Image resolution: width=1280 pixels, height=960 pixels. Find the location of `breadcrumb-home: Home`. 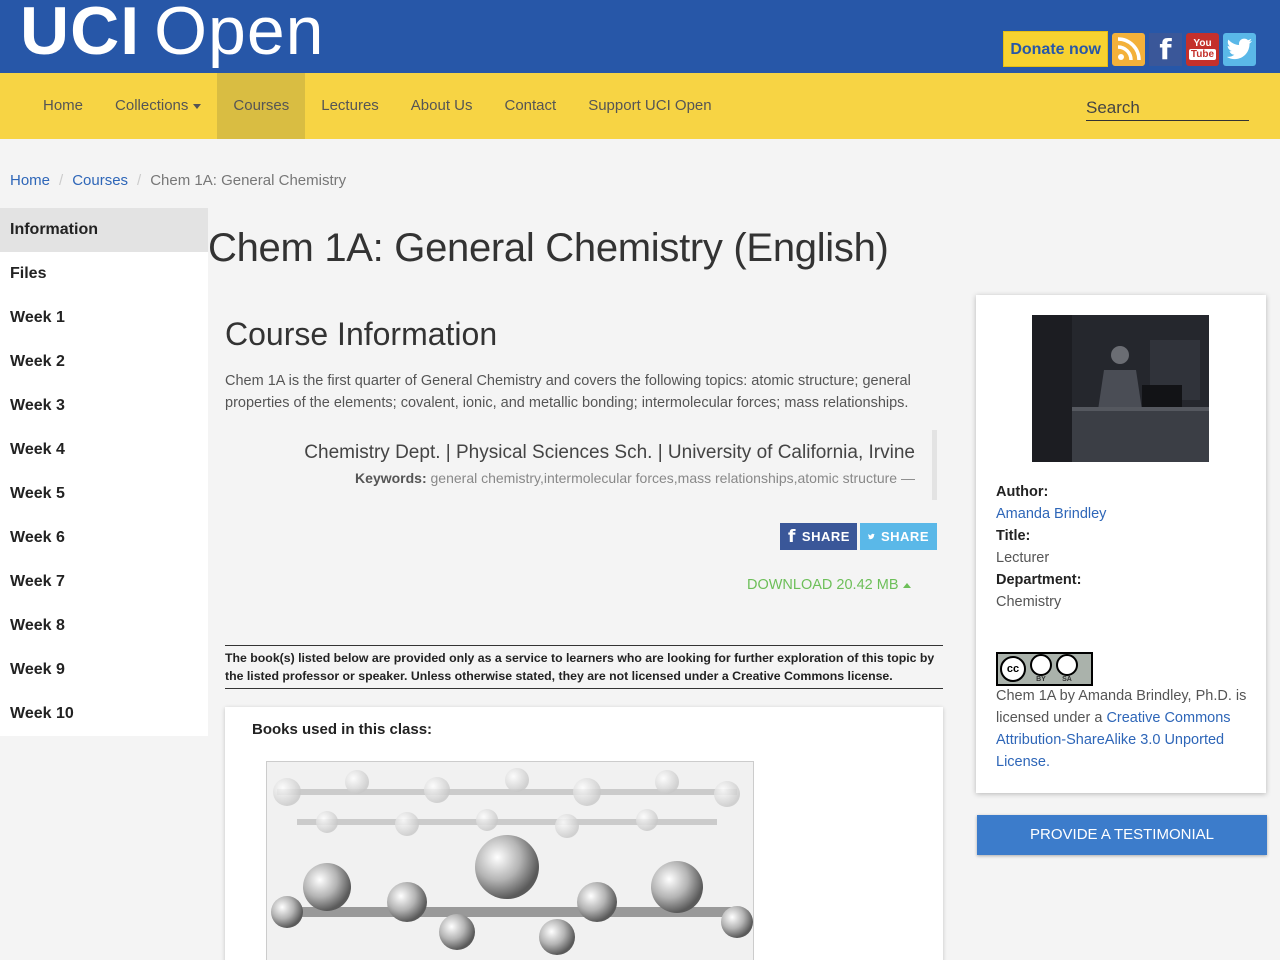

breadcrumb-home: Home is located at coordinates (30, 180).